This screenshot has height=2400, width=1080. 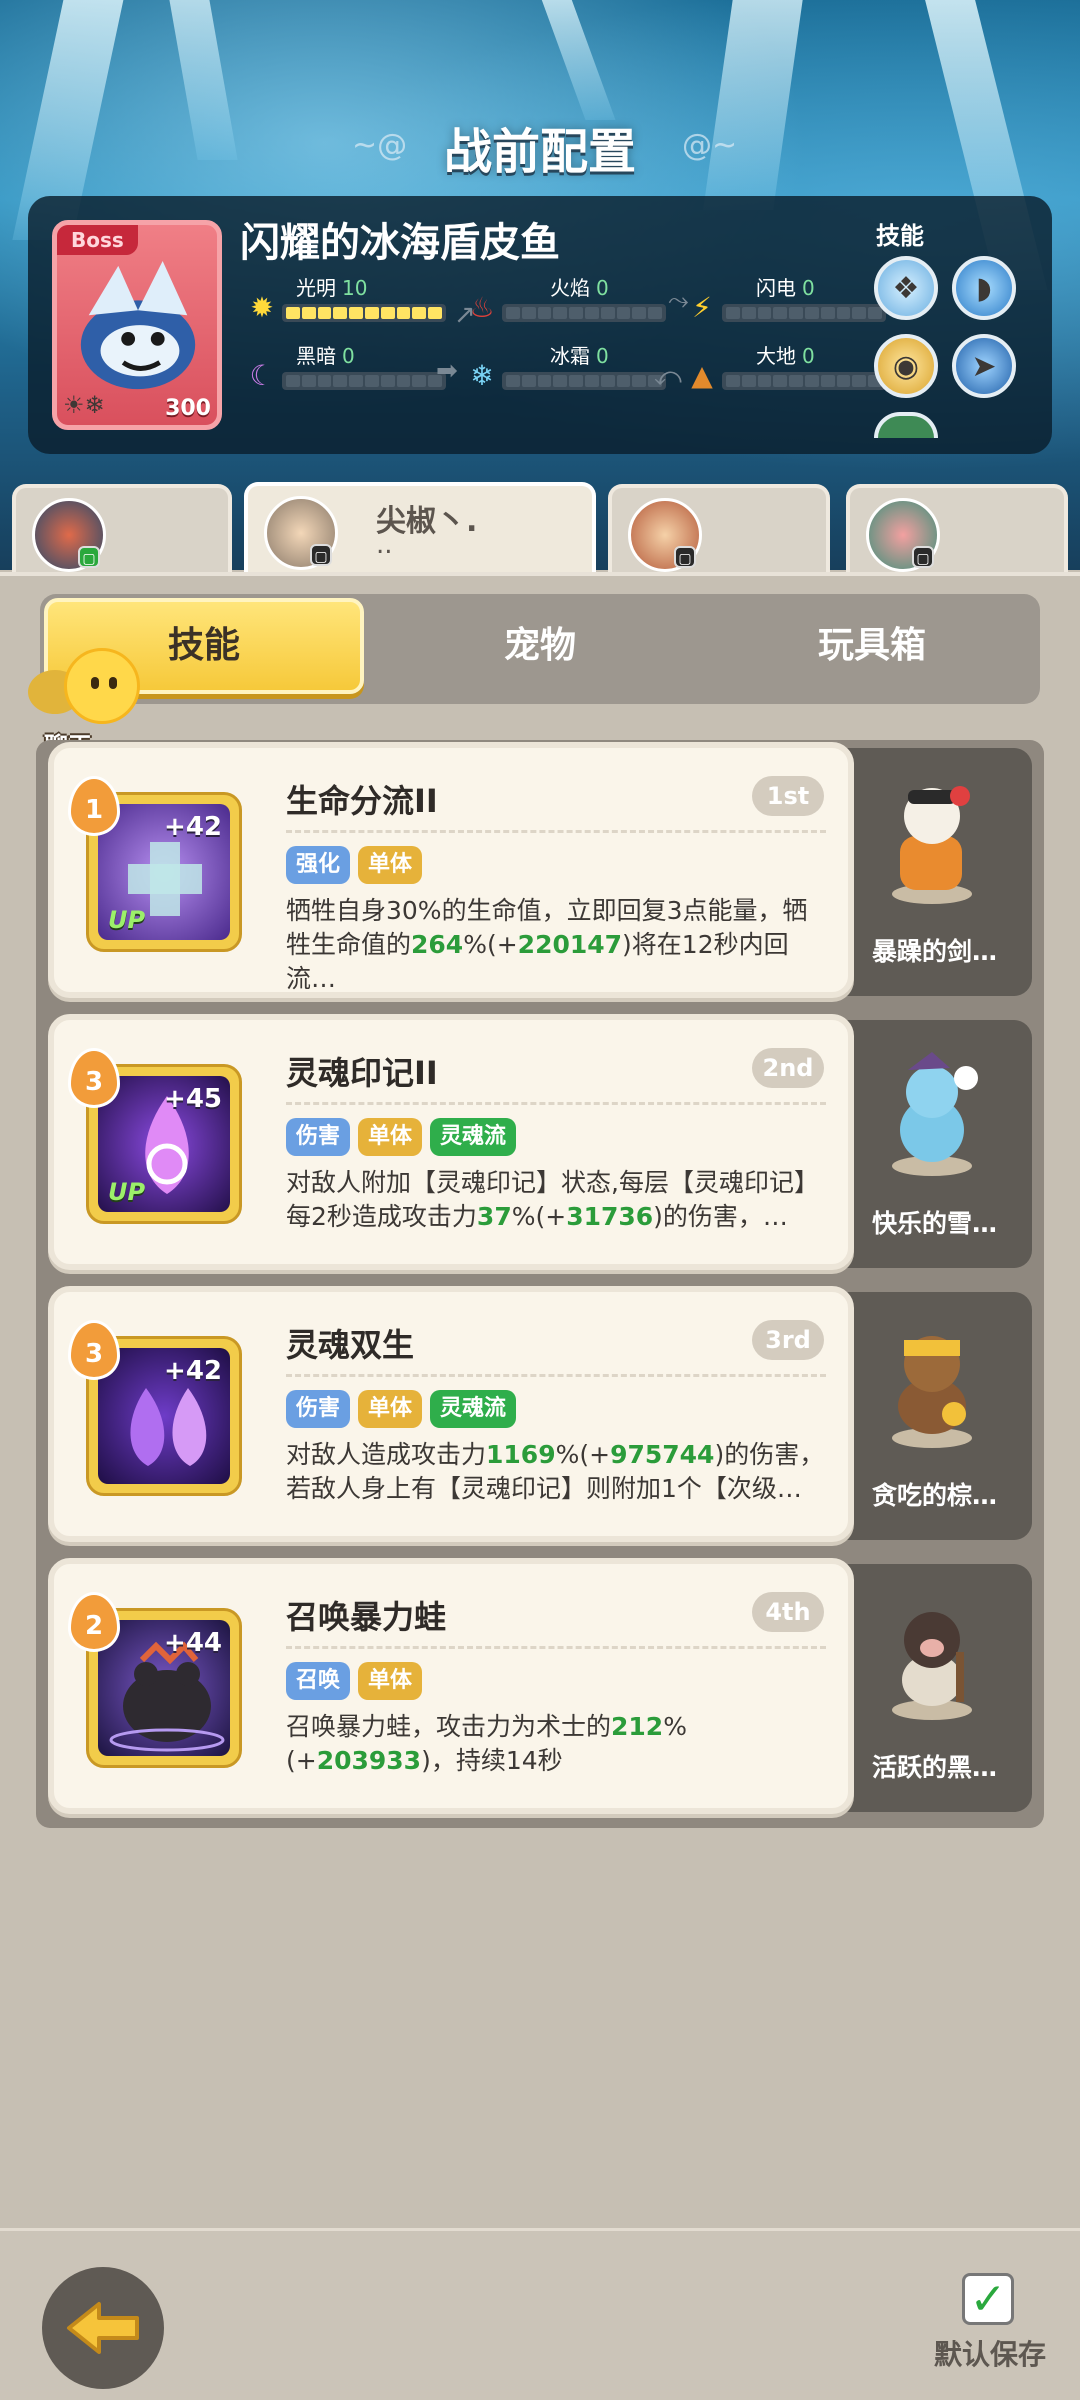 I want to click on boss-skill-wave-icon: ◗, so click(x=984, y=288).